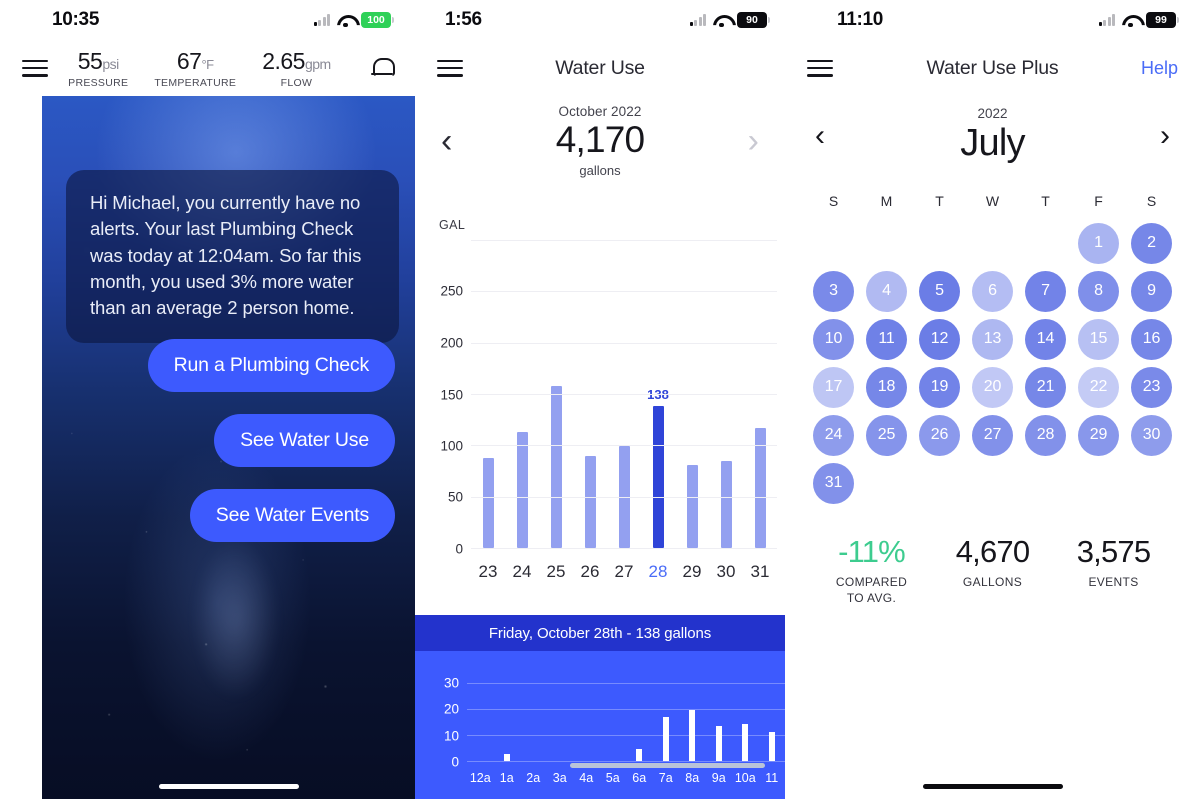  I want to click on calendar-day: 25, so click(886, 435).